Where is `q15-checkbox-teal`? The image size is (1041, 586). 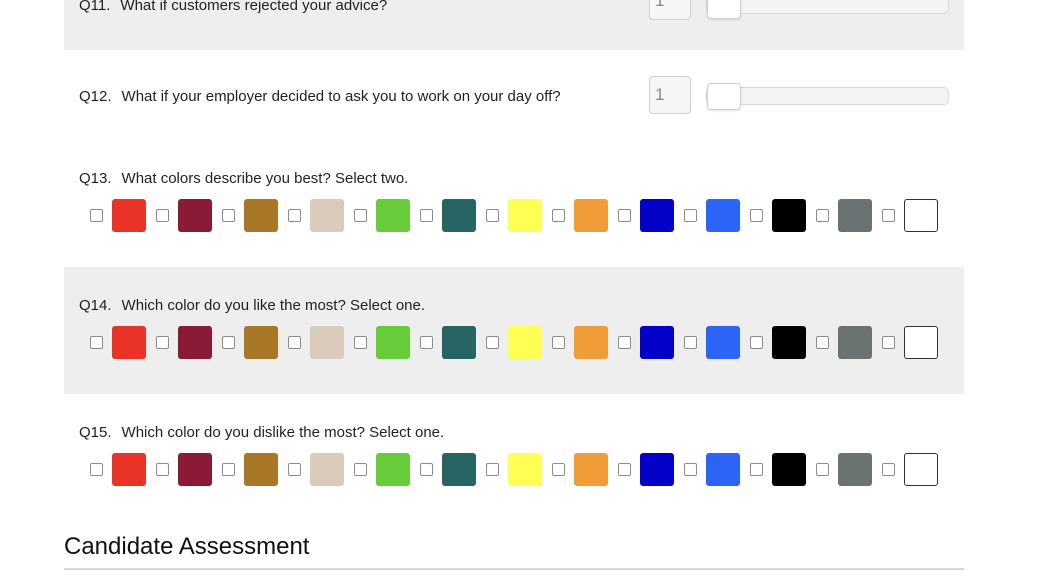 q15-checkbox-teal is located at coordinates (426, 469).